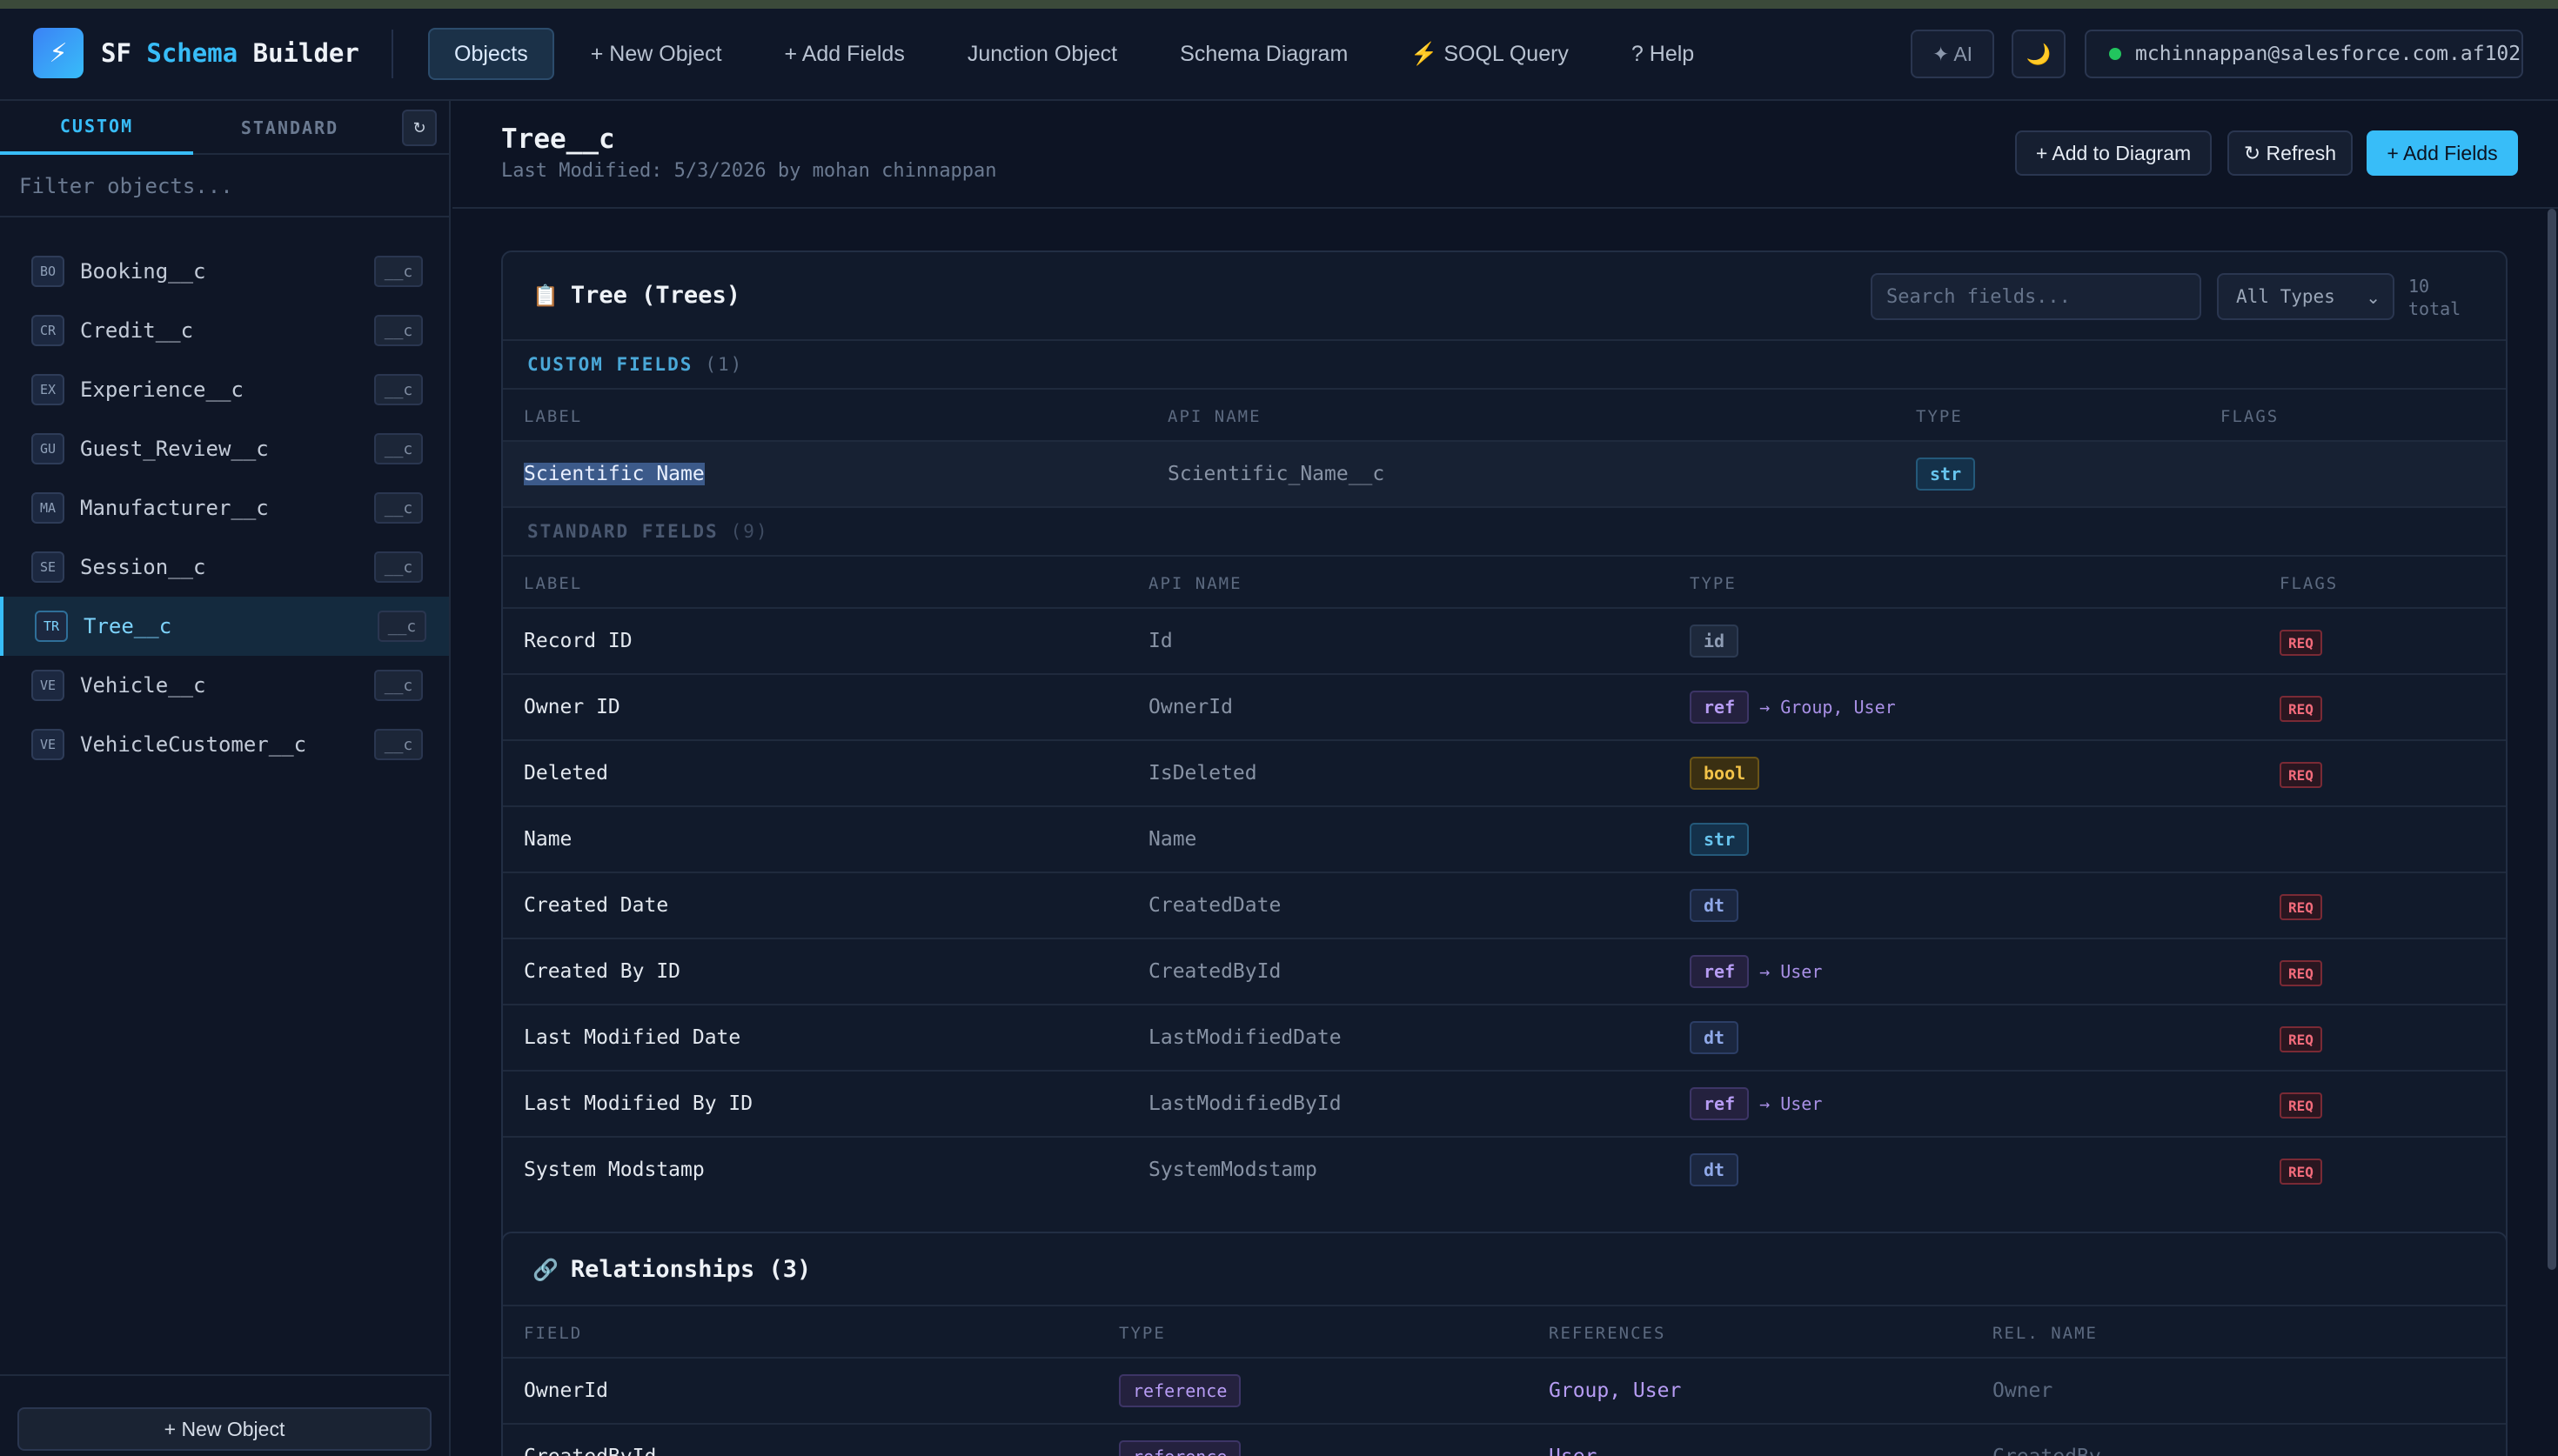  Describe the element at coordinates (845, 54) in the screenshot. I see `nav-add-fields: + Add Fields` at that location.